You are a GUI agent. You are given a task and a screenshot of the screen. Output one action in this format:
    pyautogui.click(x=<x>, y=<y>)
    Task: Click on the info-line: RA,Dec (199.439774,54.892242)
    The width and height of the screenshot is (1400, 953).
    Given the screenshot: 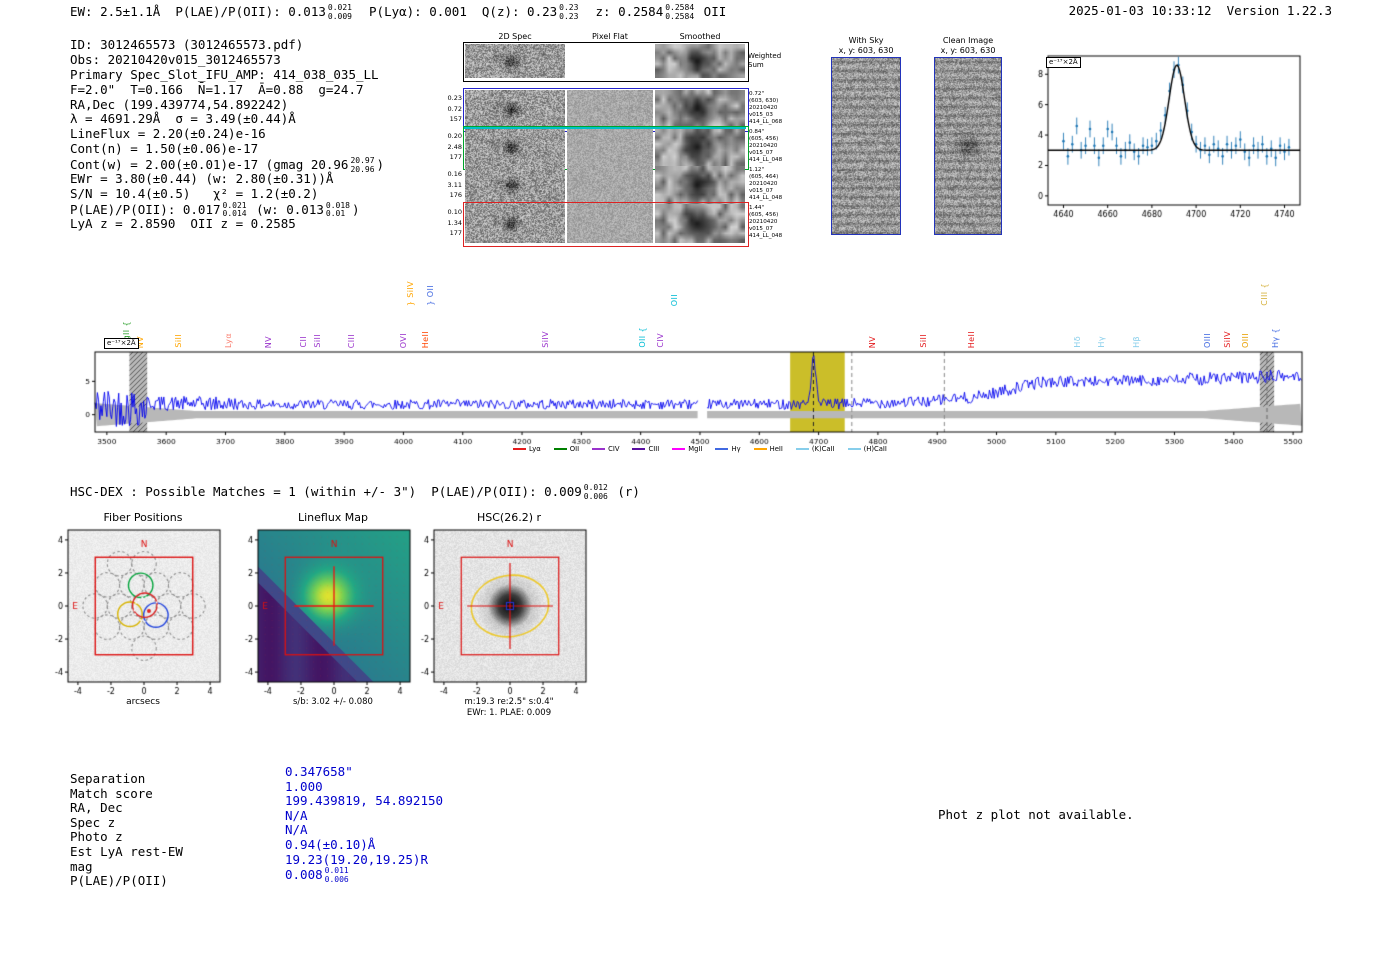 What is the action you would take?
    pyautogui.click(x=227, y=105)
    